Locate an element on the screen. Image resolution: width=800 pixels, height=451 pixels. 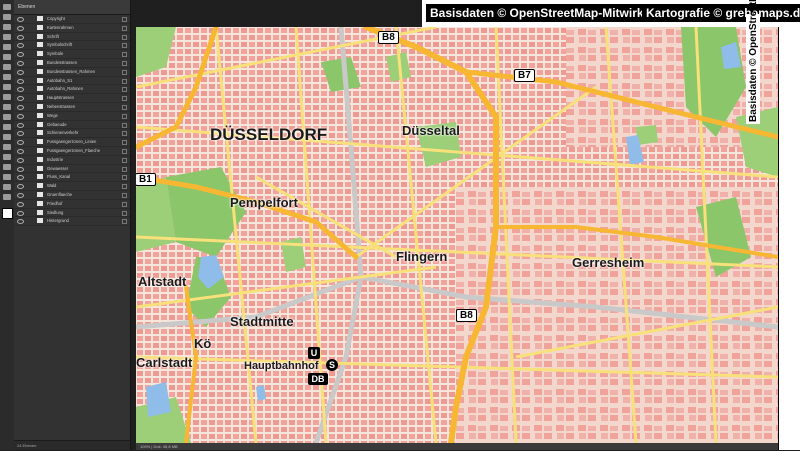
blur-tool-icon is located at coordinates (7, 127).